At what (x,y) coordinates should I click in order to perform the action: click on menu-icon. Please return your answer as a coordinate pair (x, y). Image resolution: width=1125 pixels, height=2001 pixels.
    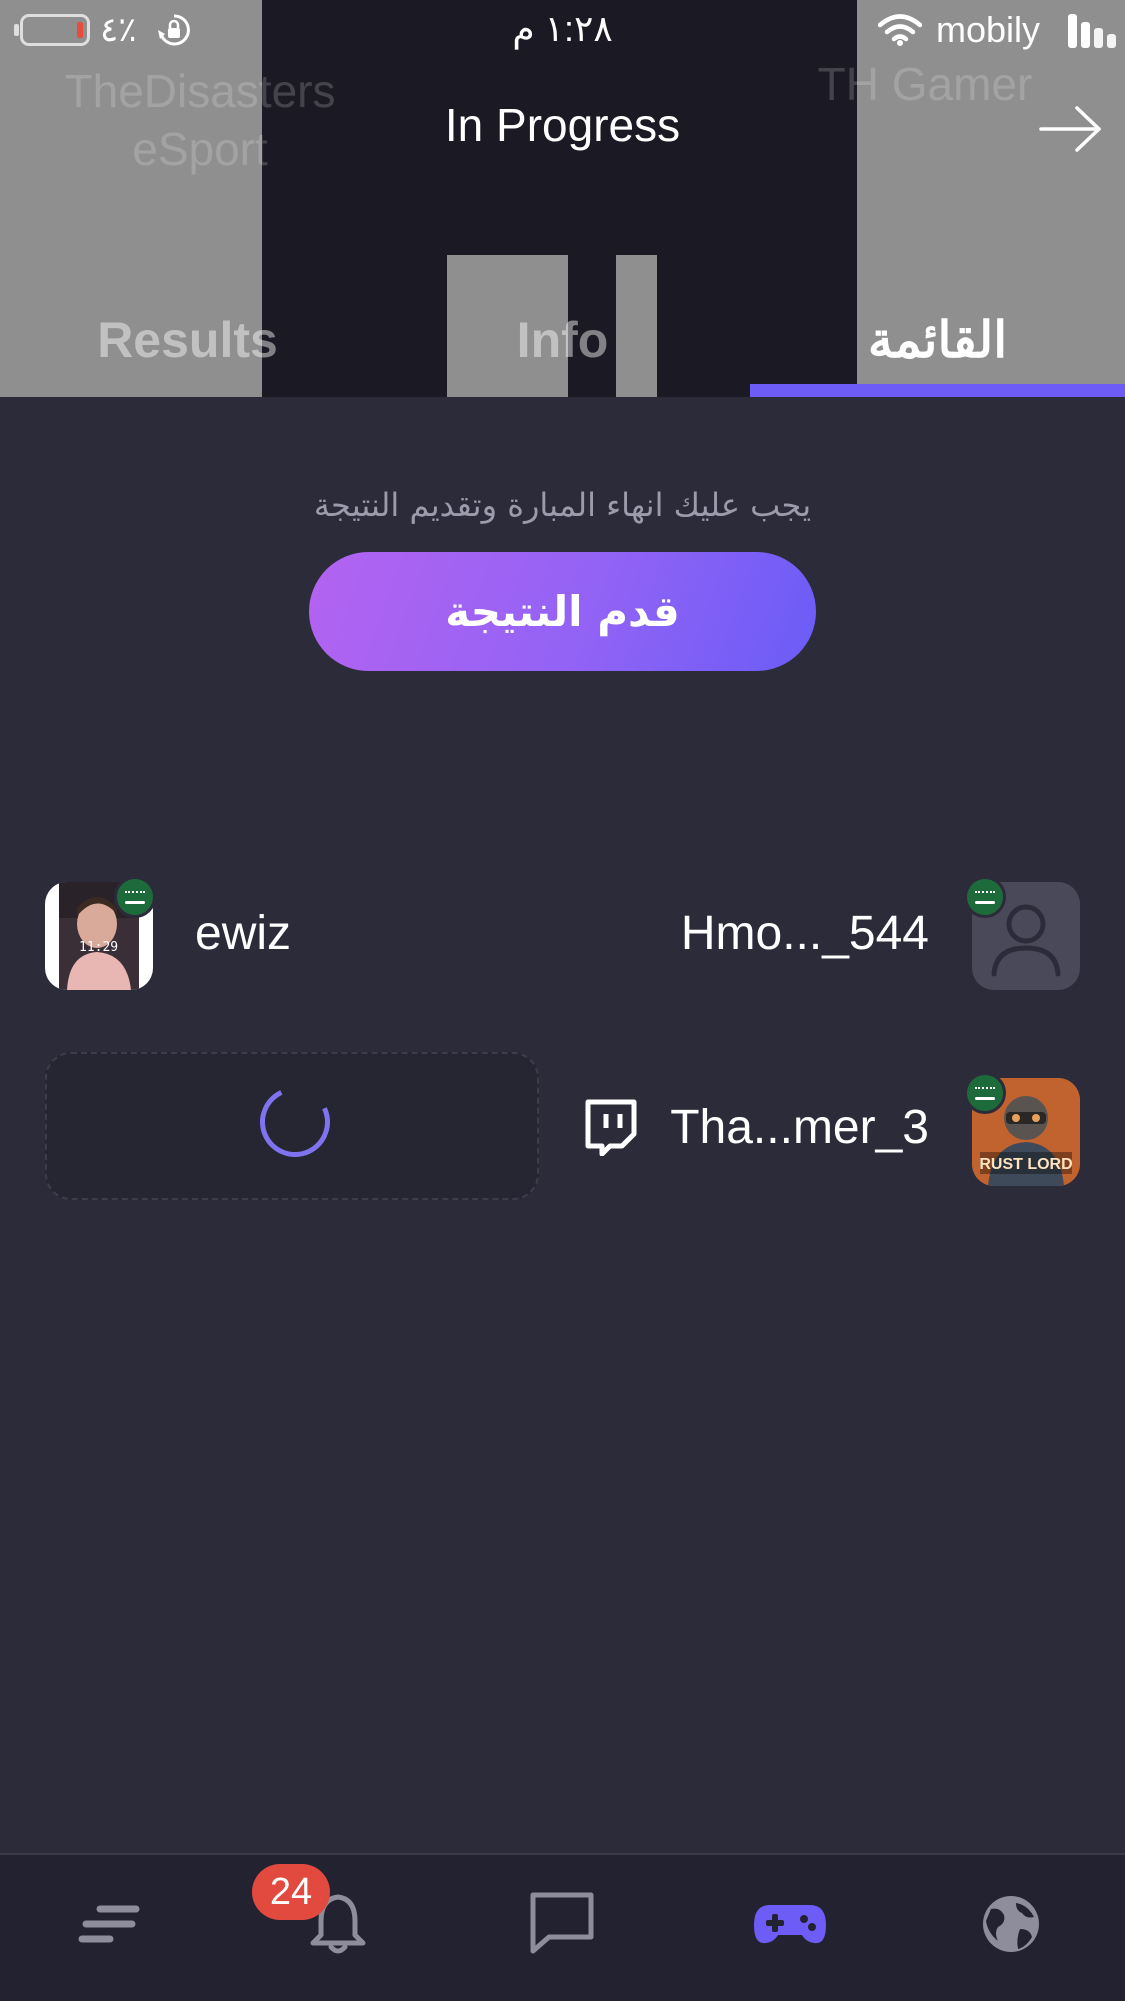
    Looking at the image, I should click on (111, 1924).